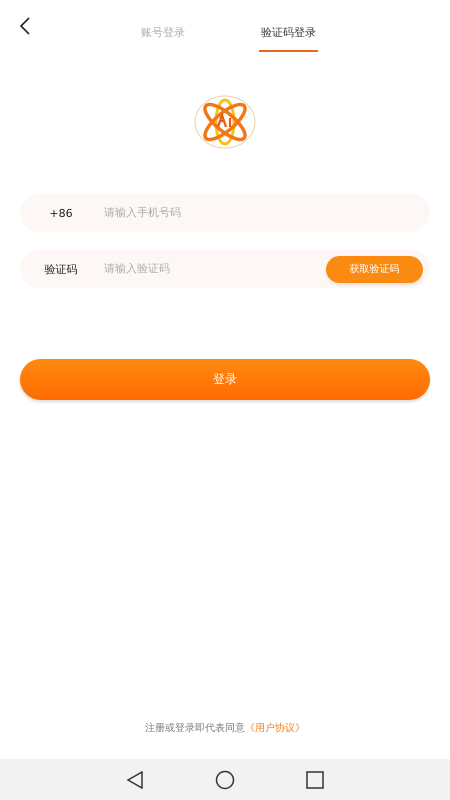 The width and height of the screenshot is (450, 800). What do you see at coordinates (224, 780) in the screenshot?
I see `home-icon` at bounding box center [224, 780].